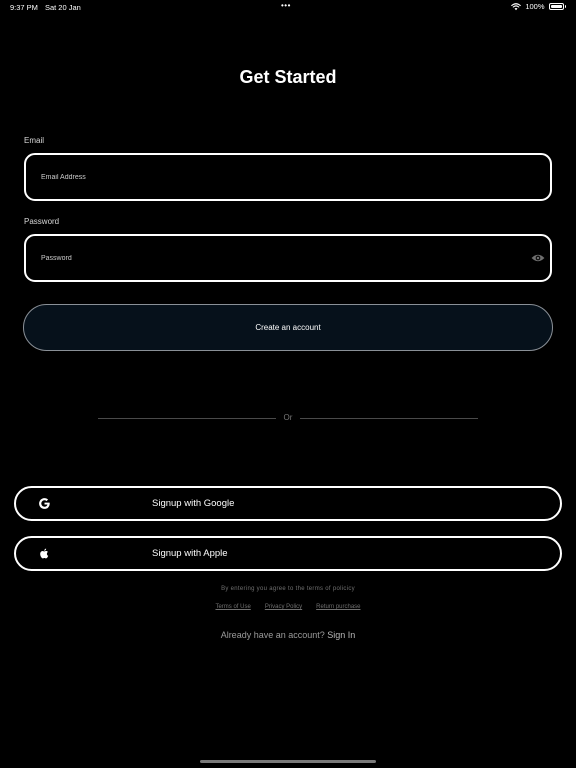 This screenshot has height=768, width=576. What do you see at coordinates (288, 417) in the screenshot?
I see `divider-or-text: Or` at bounding box center [288, 417].